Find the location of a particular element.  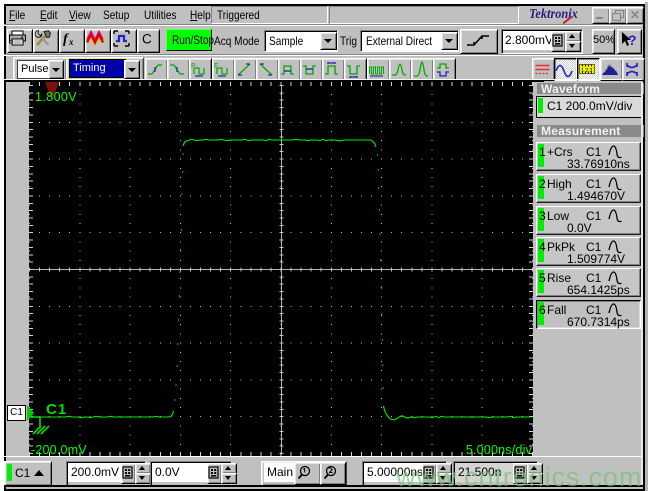

svg-text: -200.0mV is located at coordinates (59, 449).